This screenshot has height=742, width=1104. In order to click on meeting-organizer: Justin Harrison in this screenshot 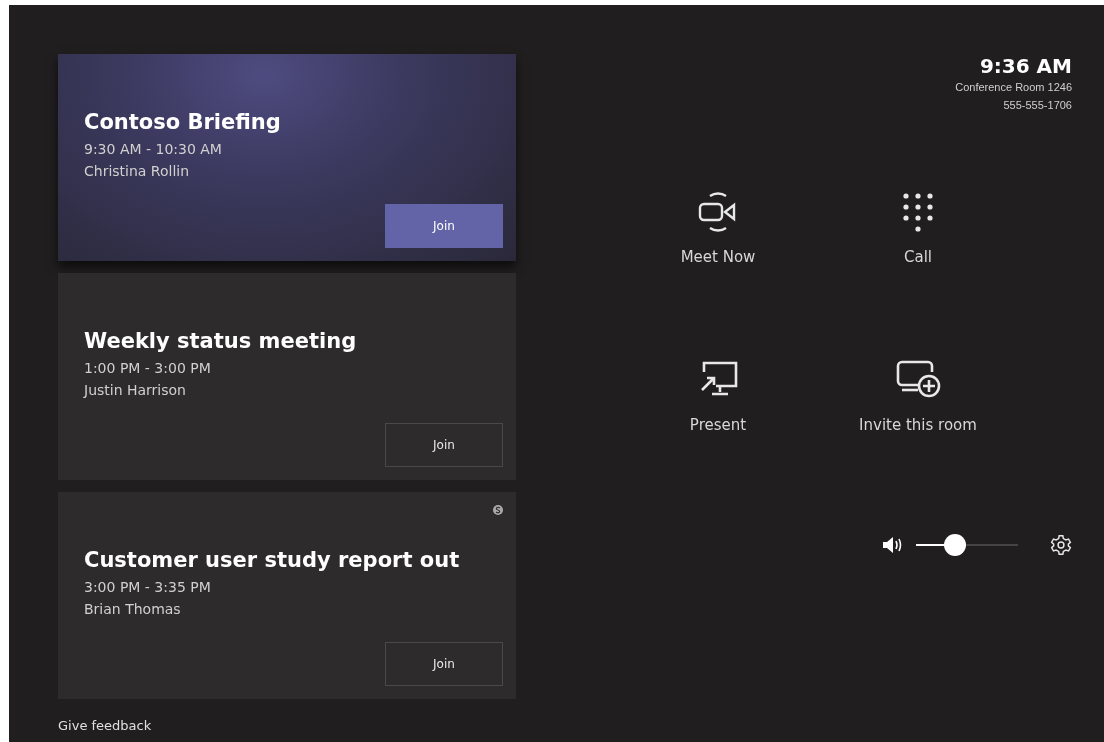, I will do `click(135, 390)`.